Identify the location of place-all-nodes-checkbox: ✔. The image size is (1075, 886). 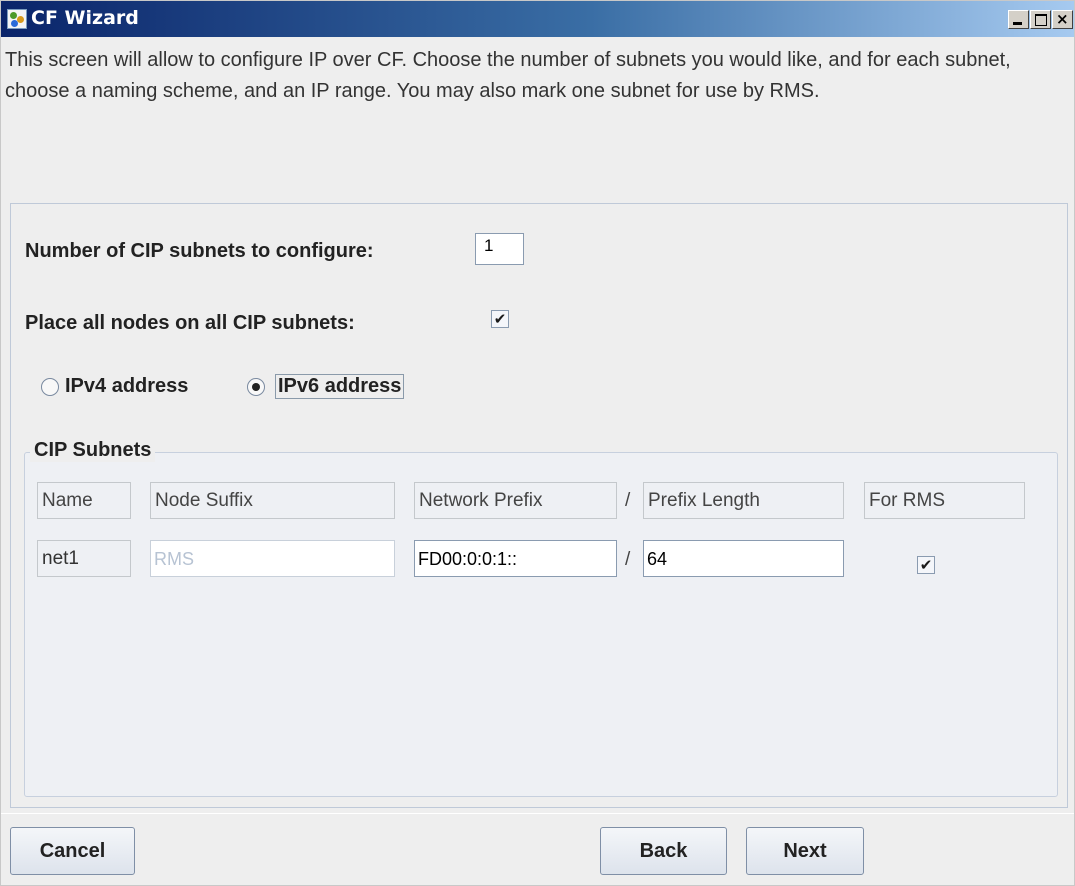
(500, 319).